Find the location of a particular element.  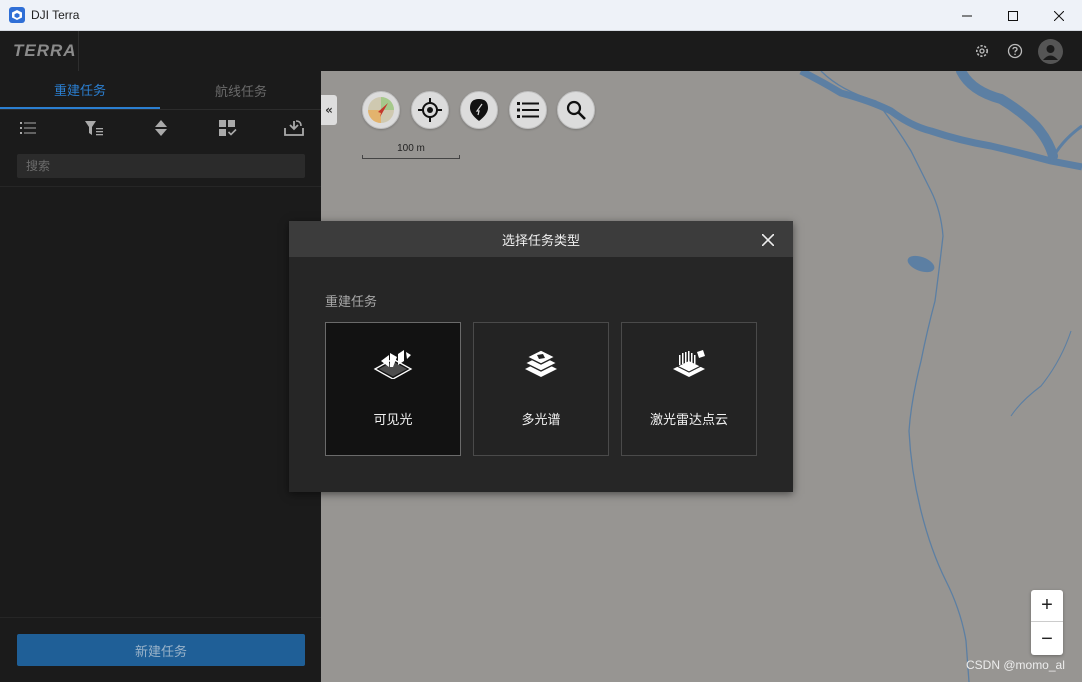

sort-icon is located at coordinates (161, 128).